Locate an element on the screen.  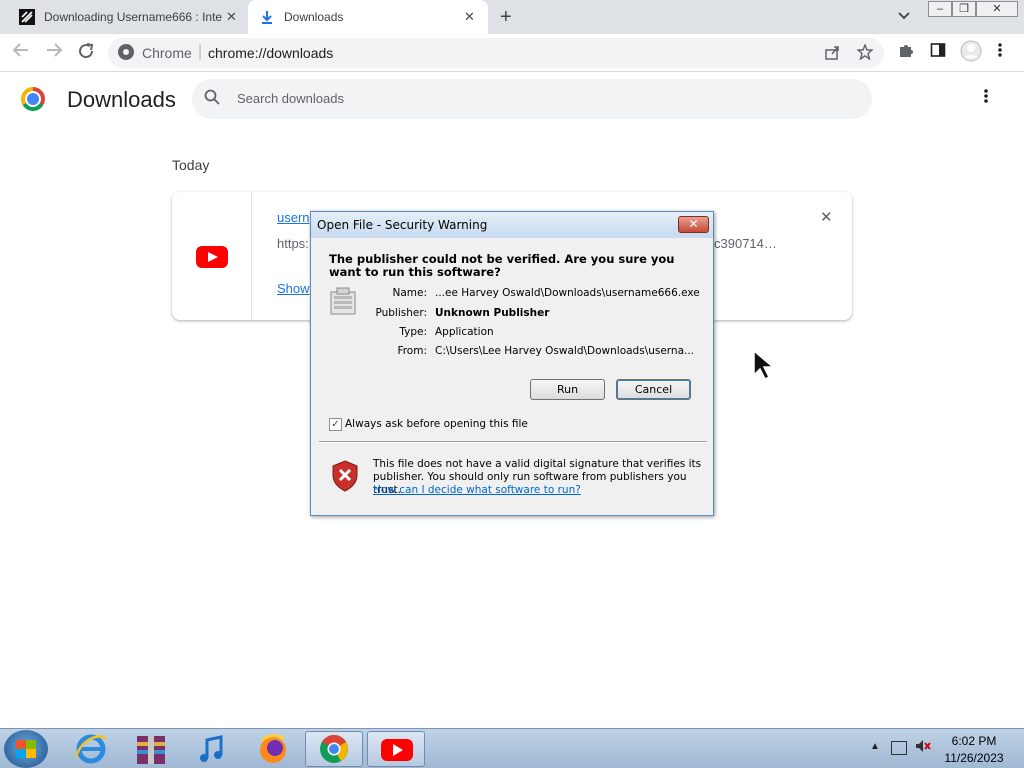
type-label: Type: is located at coordinates (413, 332).